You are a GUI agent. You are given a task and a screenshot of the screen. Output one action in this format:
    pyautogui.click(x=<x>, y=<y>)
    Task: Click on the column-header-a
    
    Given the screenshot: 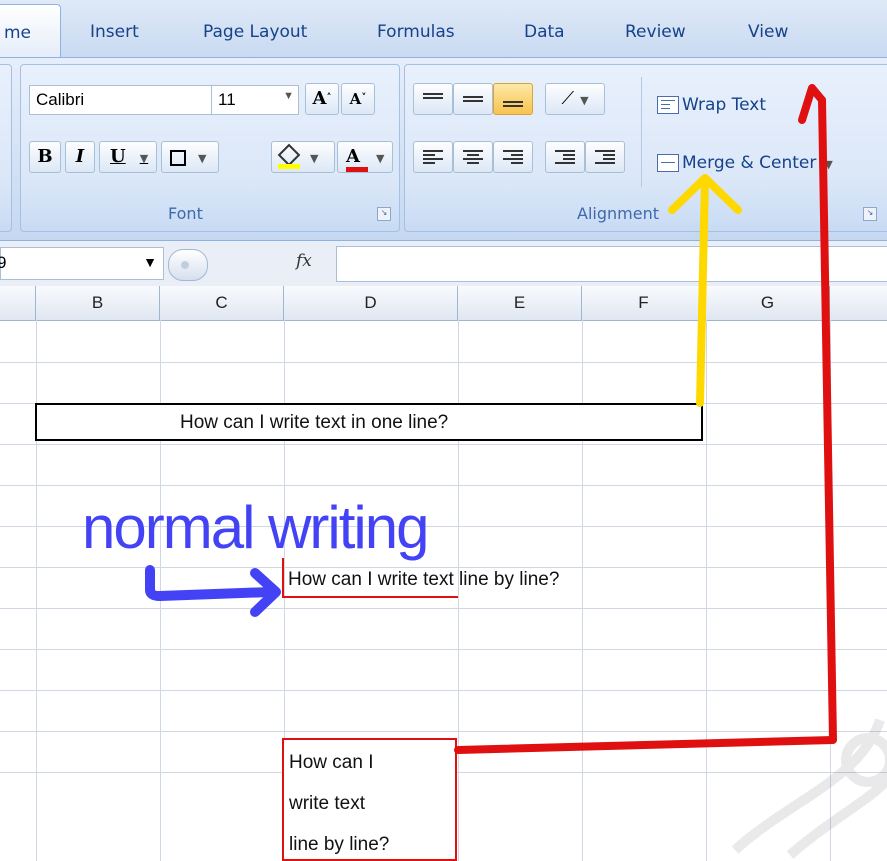 What is the action you would take?
    pyautogui.click(x=18, y=303)
    